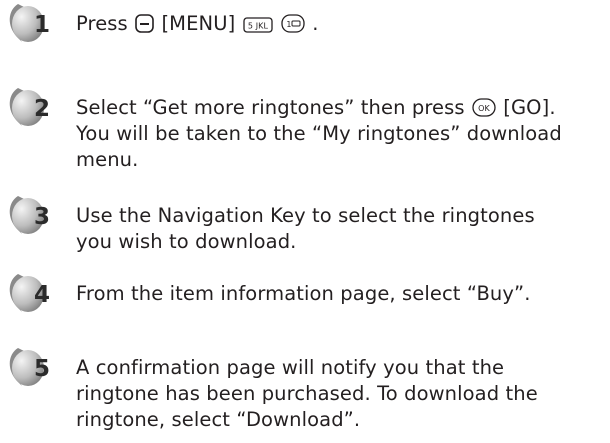 This screenshot has height=443, width=610. I want to click on step-badge: 3, so click(34, 214).